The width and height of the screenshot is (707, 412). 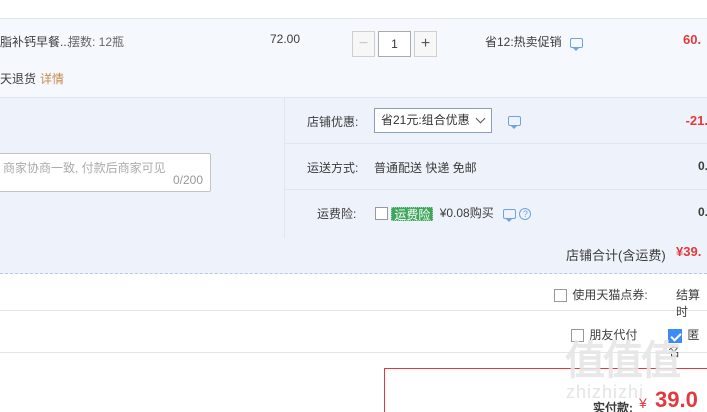 I want to click on message-counter: 0/200, so click(x=187, y=180).